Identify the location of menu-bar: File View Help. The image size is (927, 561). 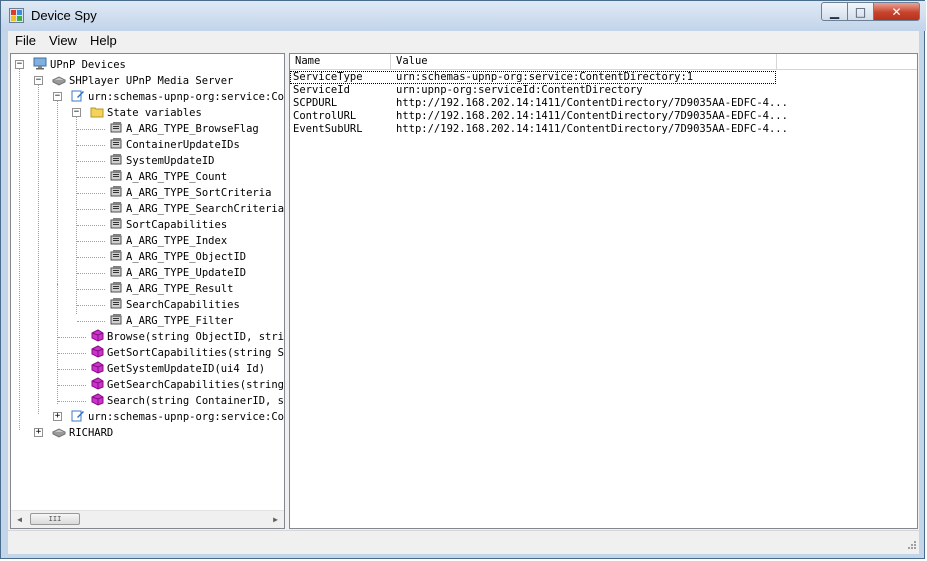
(463, 41).